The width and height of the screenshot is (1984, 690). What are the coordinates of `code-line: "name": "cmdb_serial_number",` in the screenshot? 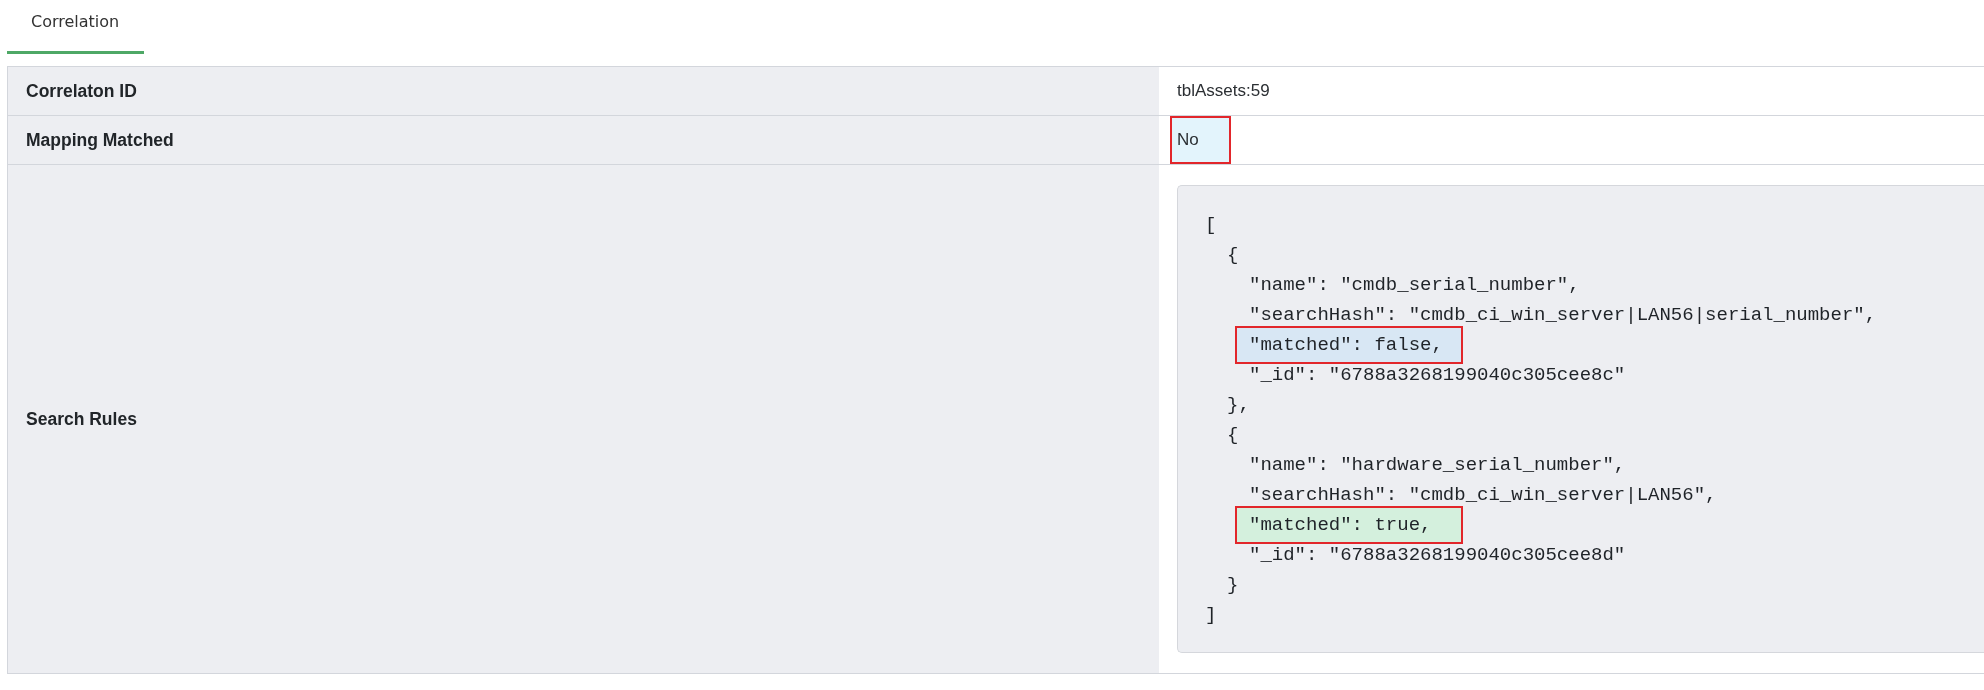 It's located at (1414, 285).